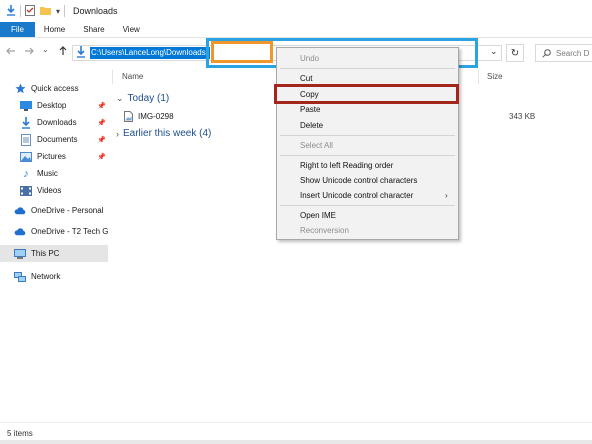 Image resolution: width=592 pixels, height=444 pixels. I want to click on sidebar-item-label: Documents, so click(57, 139).